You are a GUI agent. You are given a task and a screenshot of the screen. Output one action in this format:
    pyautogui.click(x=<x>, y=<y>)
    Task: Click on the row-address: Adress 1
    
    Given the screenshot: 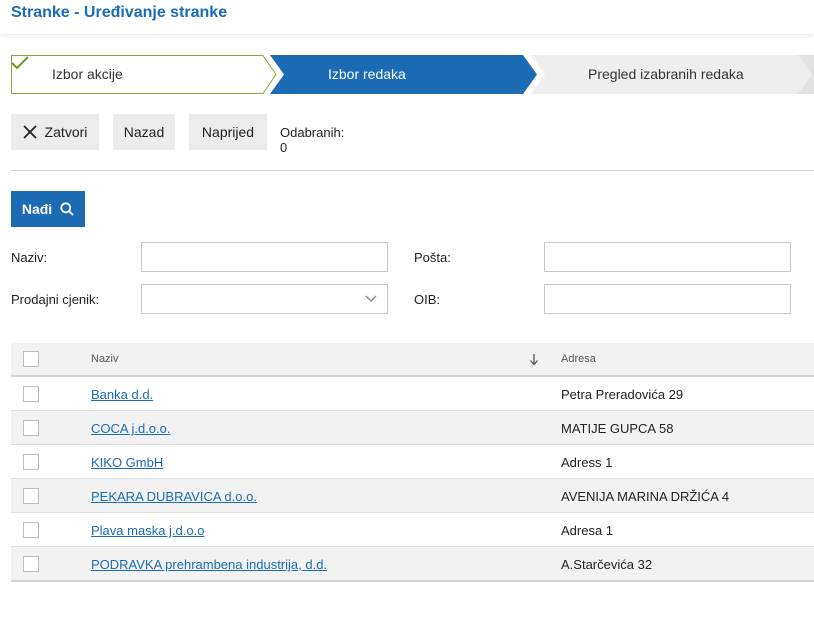 What is the action you would take?
    pyautogui.click(x=587, y=462)
    